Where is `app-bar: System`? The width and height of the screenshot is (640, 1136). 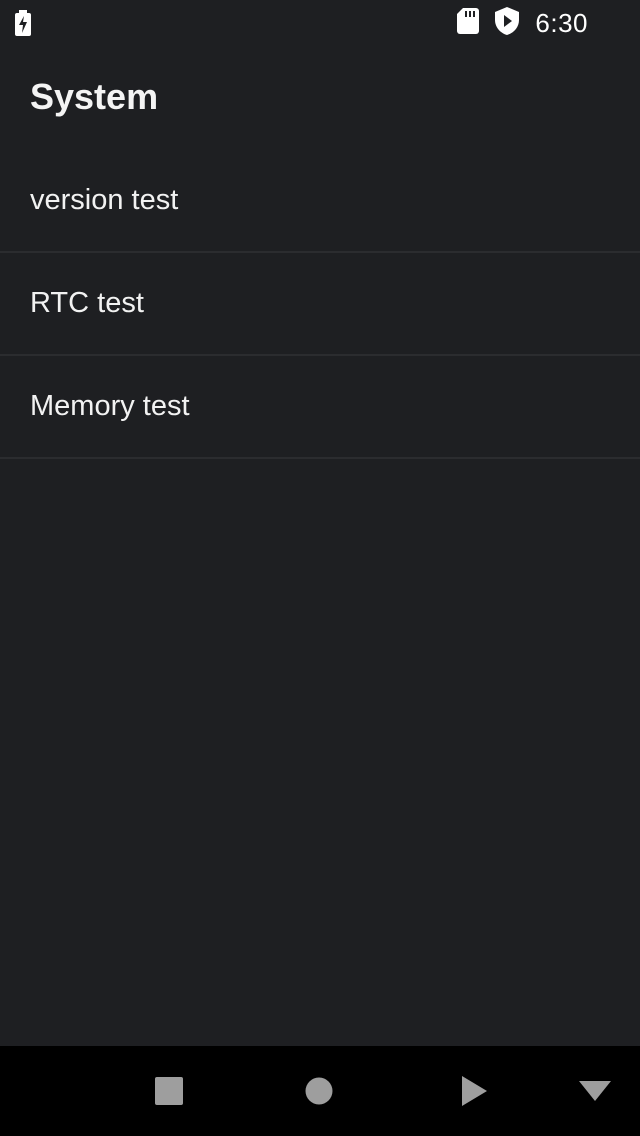
app-bar: System is located at coordinates (320, 98).